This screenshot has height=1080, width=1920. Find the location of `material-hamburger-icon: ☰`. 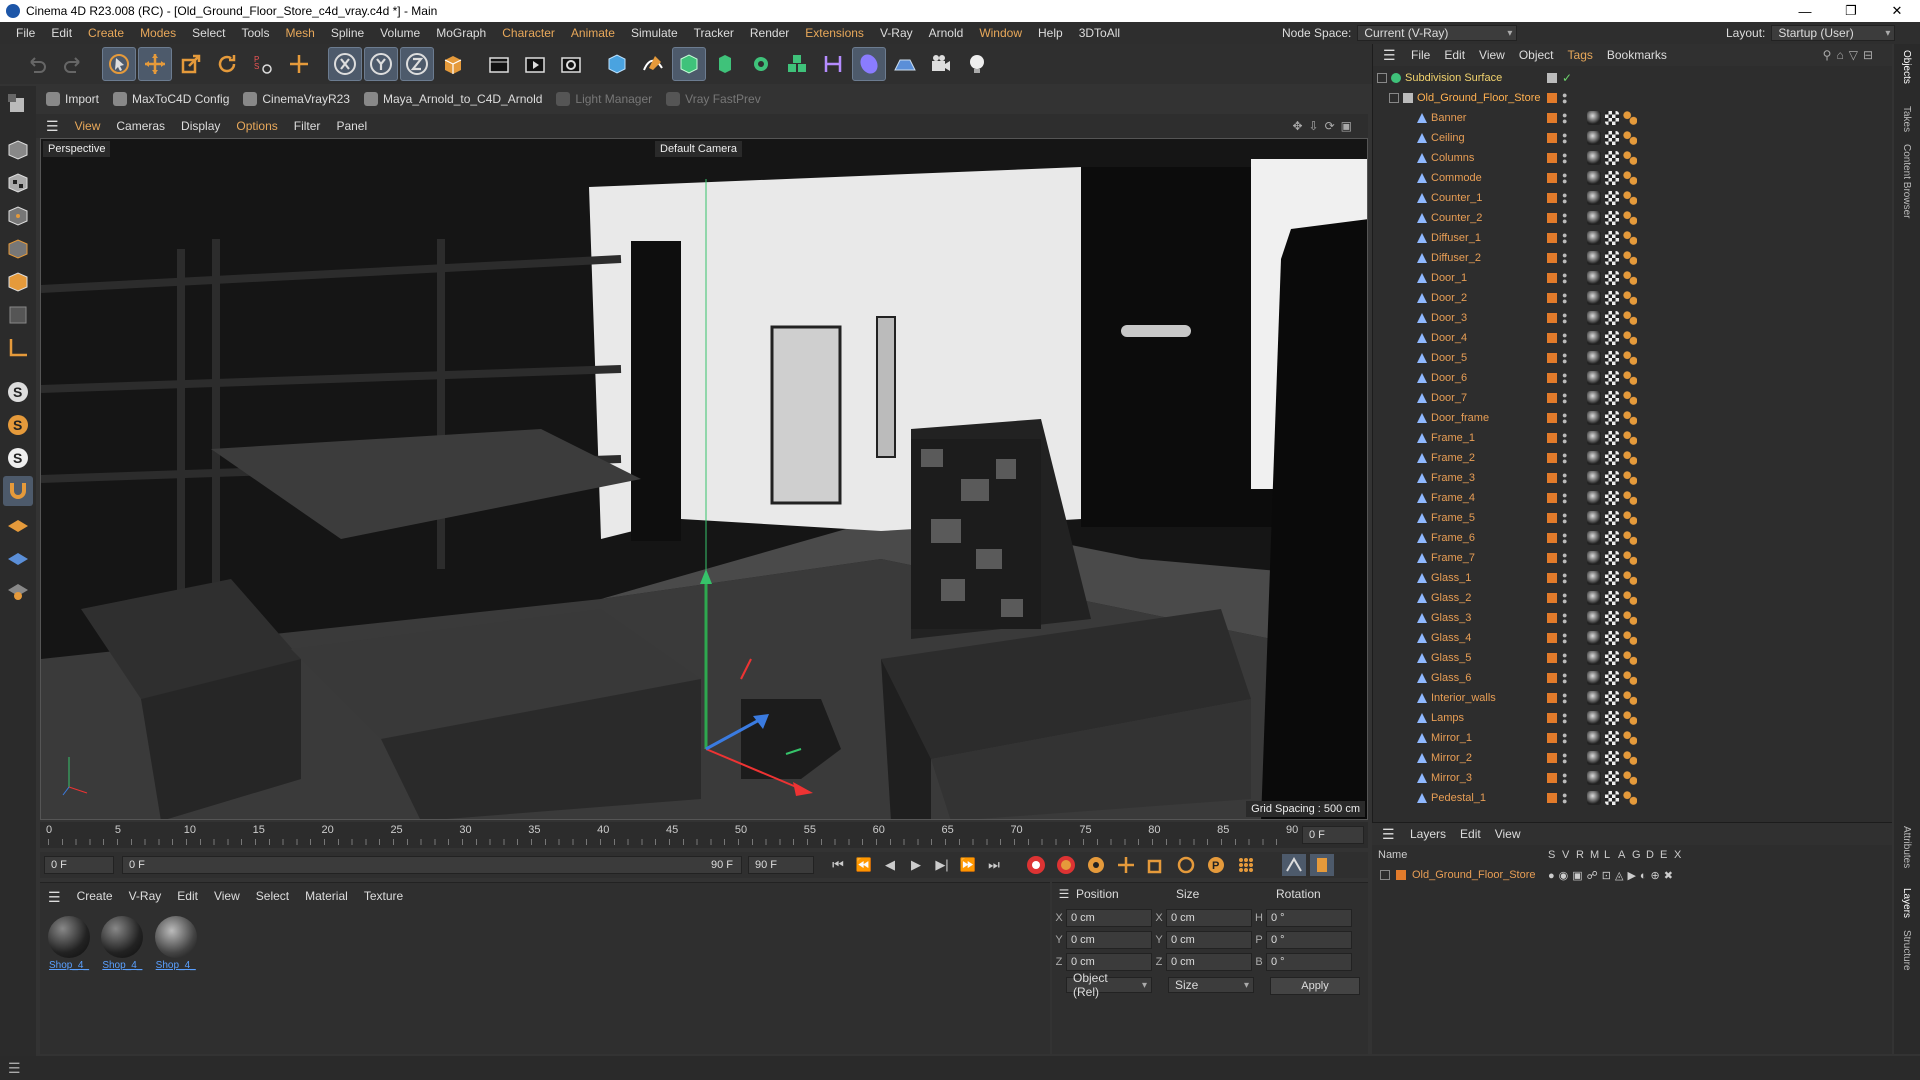

material-hamburger-icon: ☰ is located at coordinates (54, 897).